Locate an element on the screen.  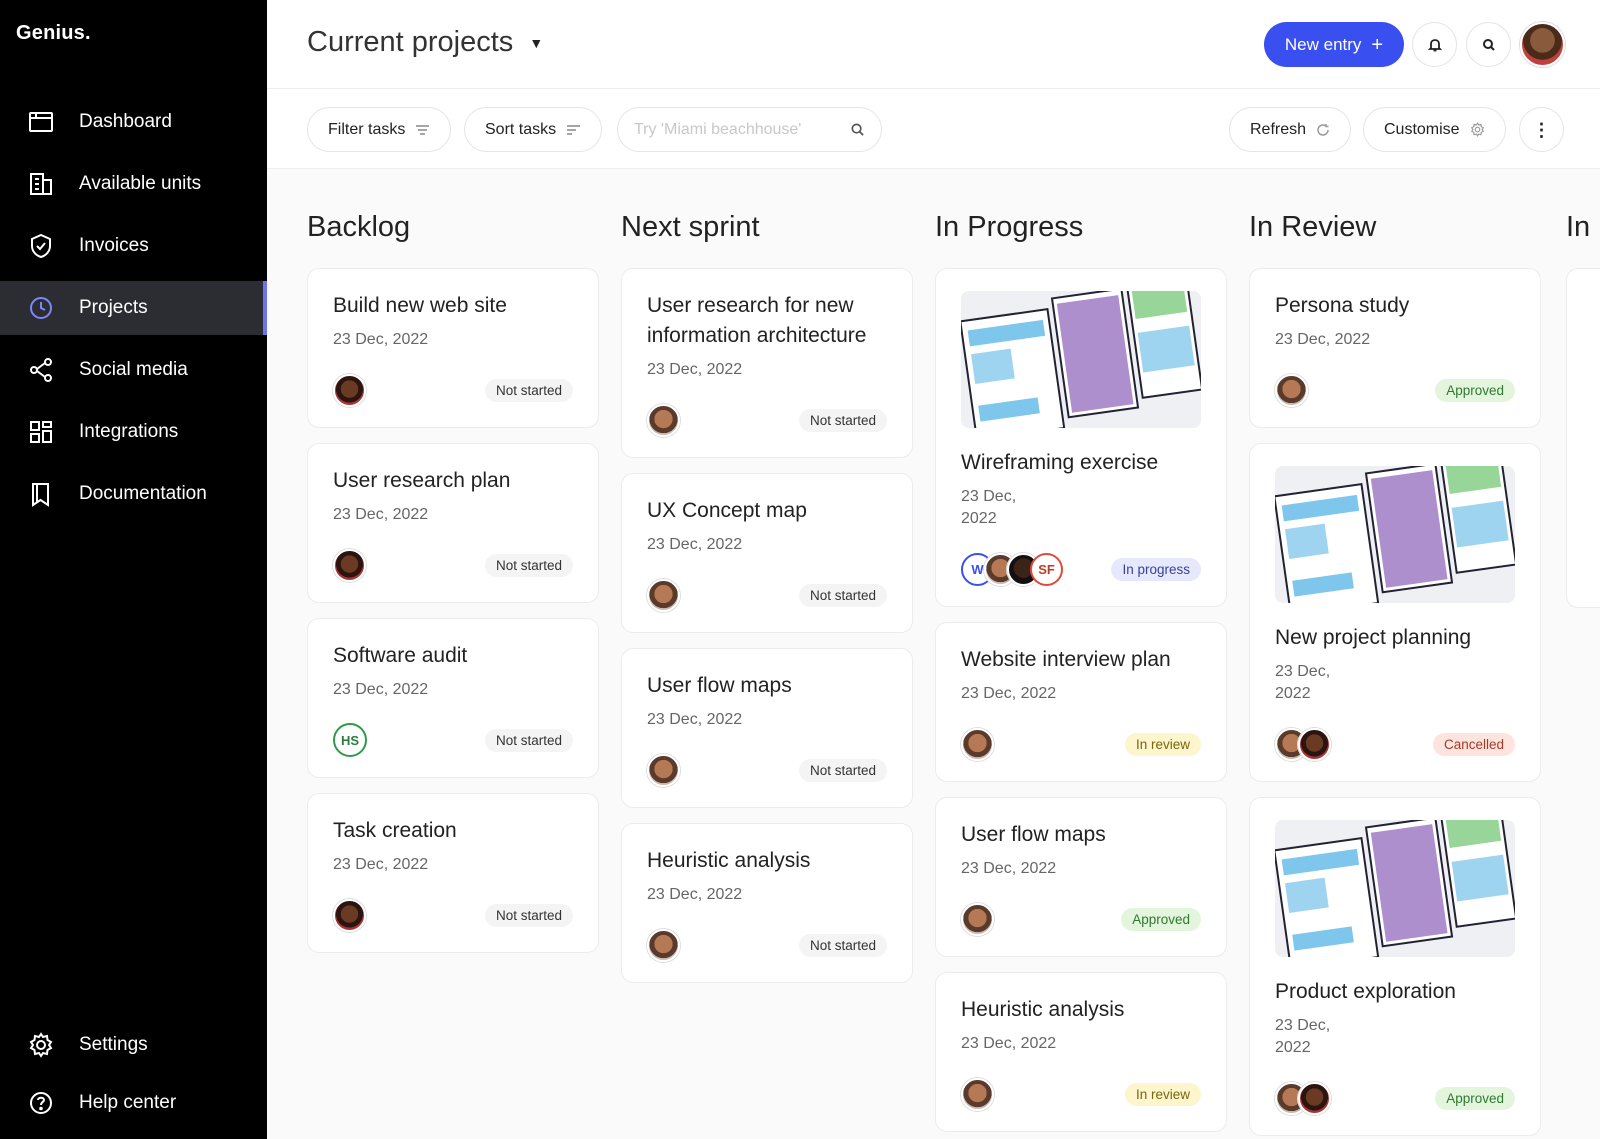
help-icon is located at coordinates (41, 1103).